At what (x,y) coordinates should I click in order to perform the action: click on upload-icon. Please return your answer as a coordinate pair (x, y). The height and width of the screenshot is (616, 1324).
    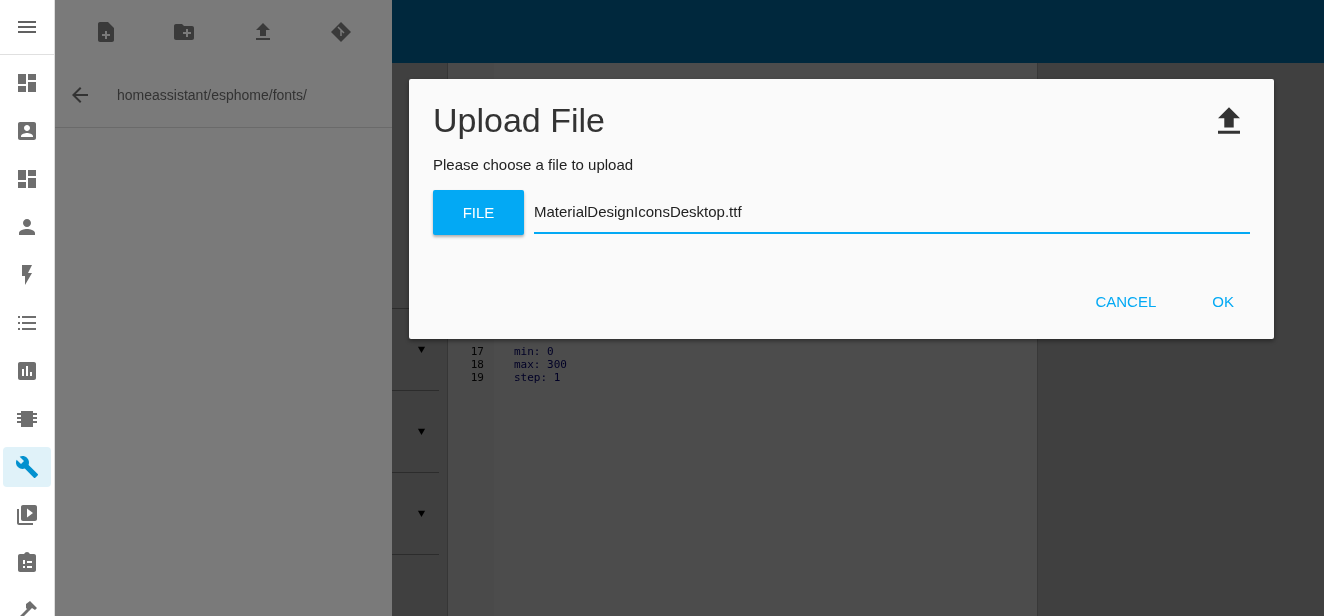
    Looking at the image, I should click on (1229, 120).